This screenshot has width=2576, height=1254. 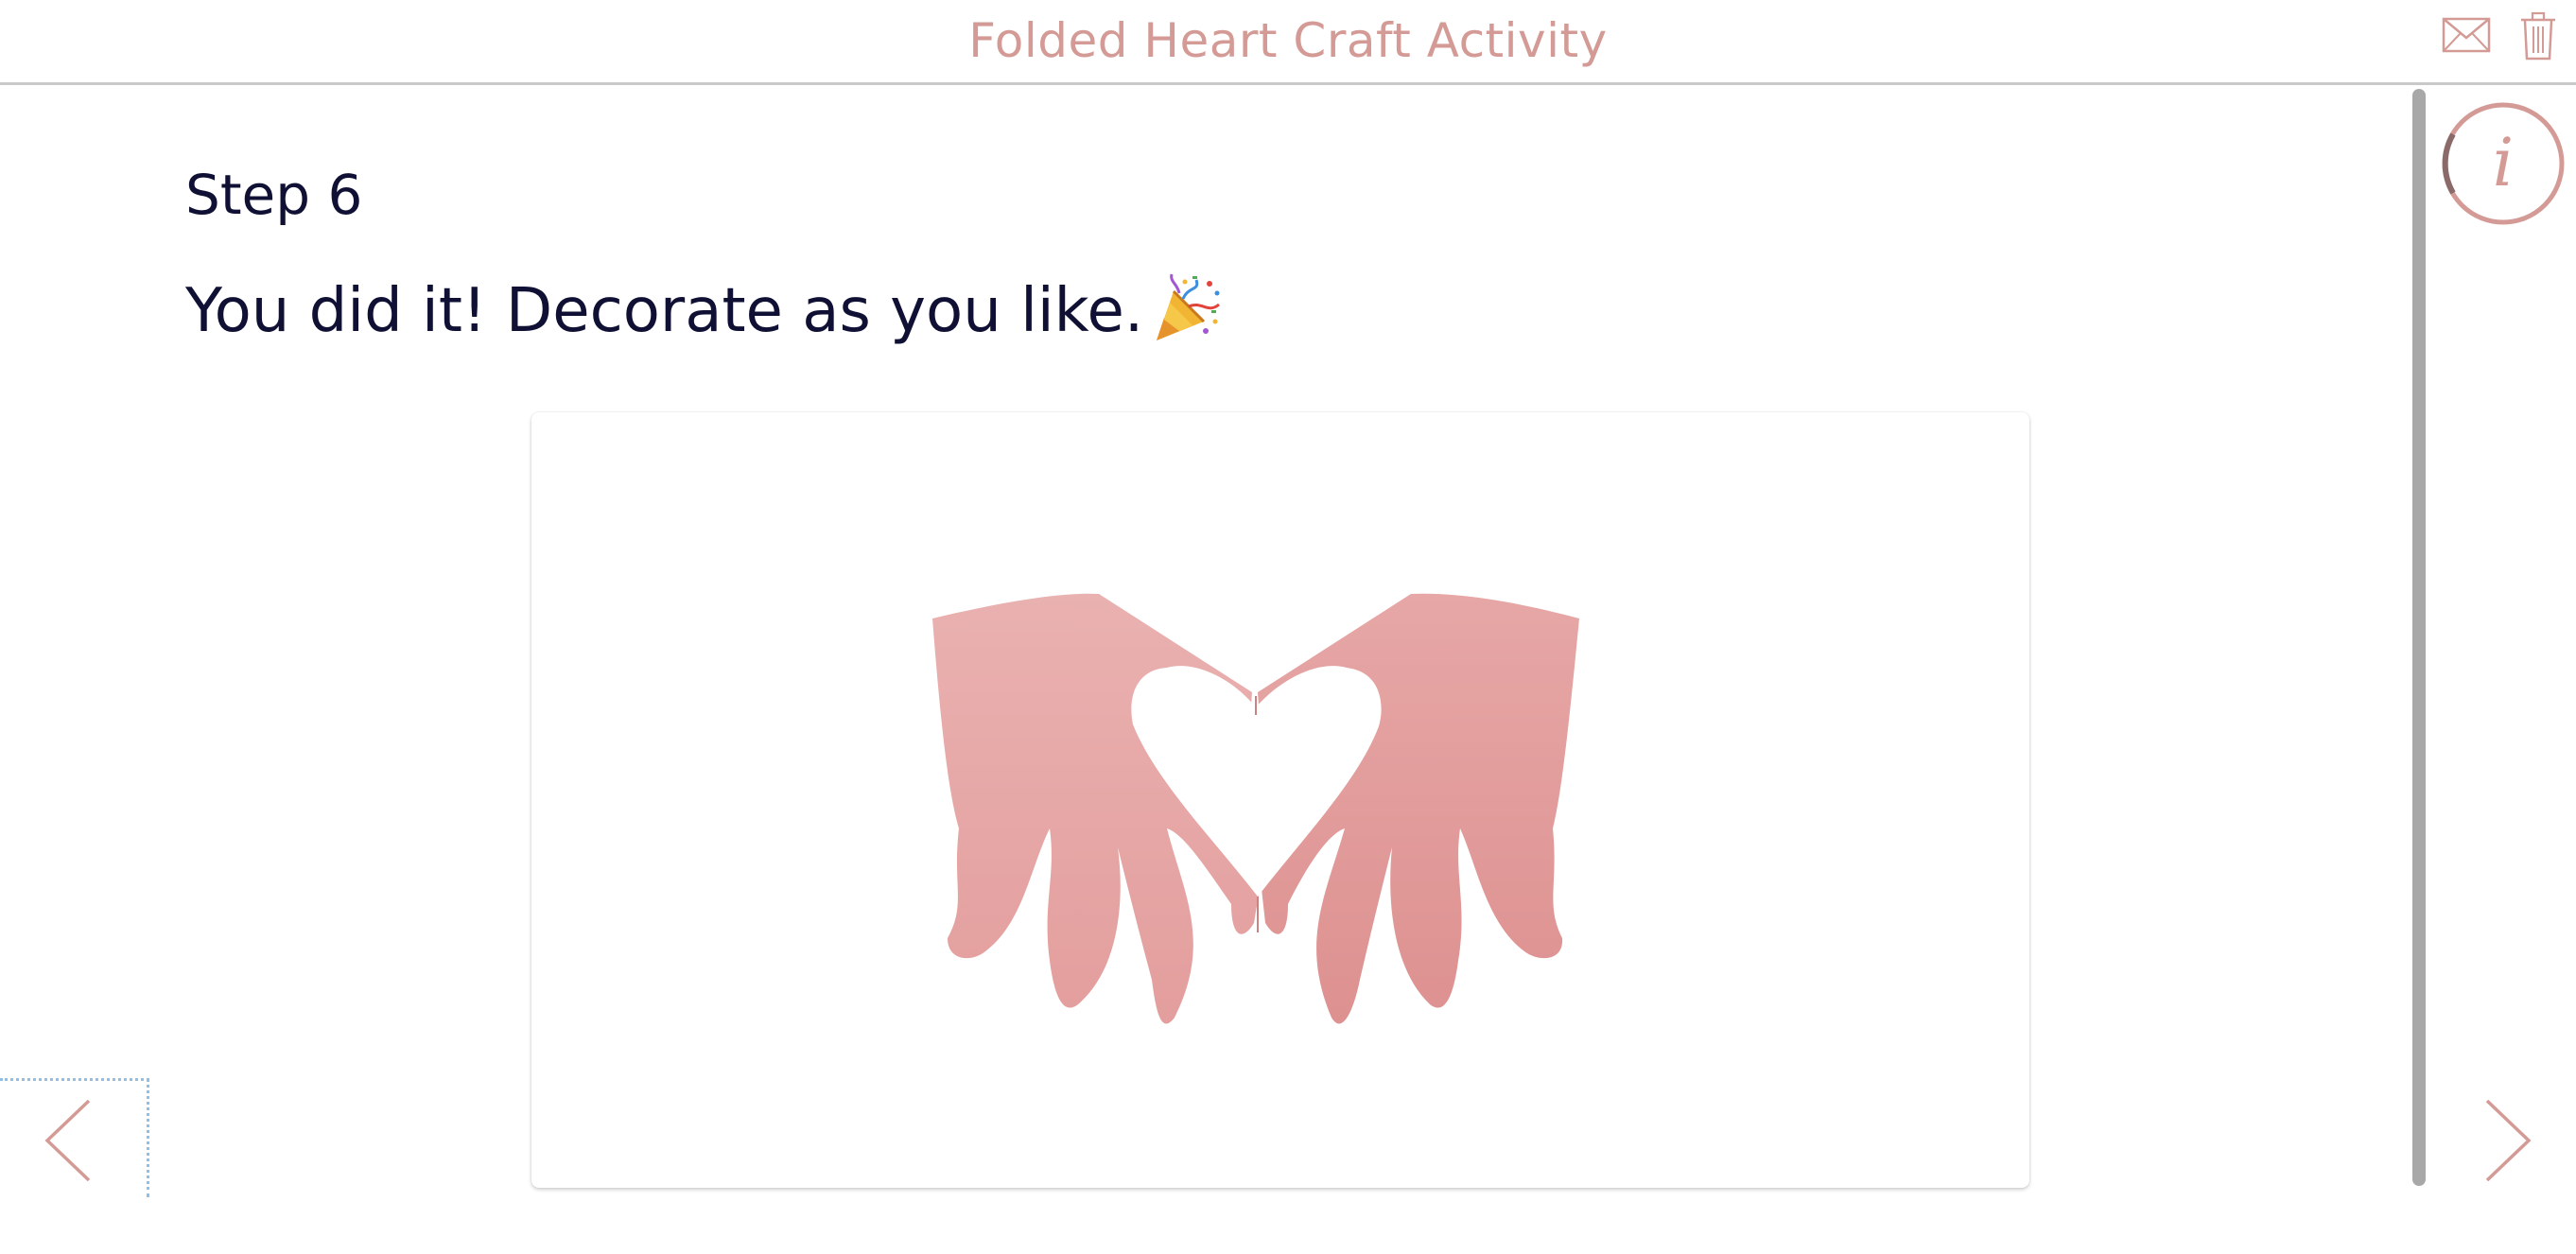 I want to click on step-heading: Step 6, so click(x=274, y=195).